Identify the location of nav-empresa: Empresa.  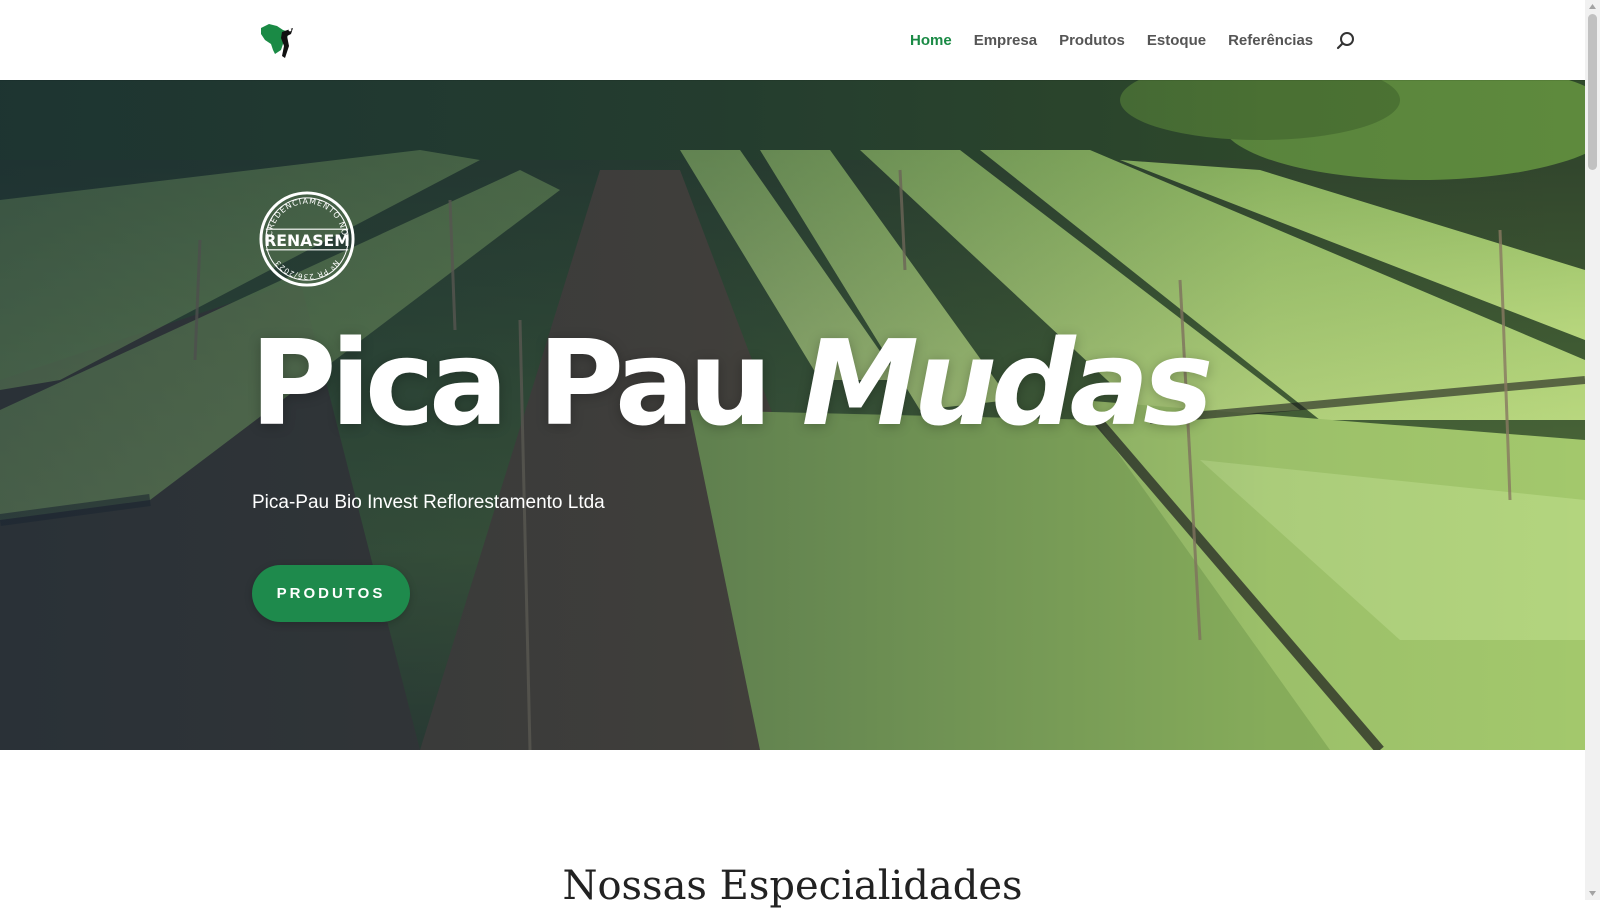
(1005, 41).